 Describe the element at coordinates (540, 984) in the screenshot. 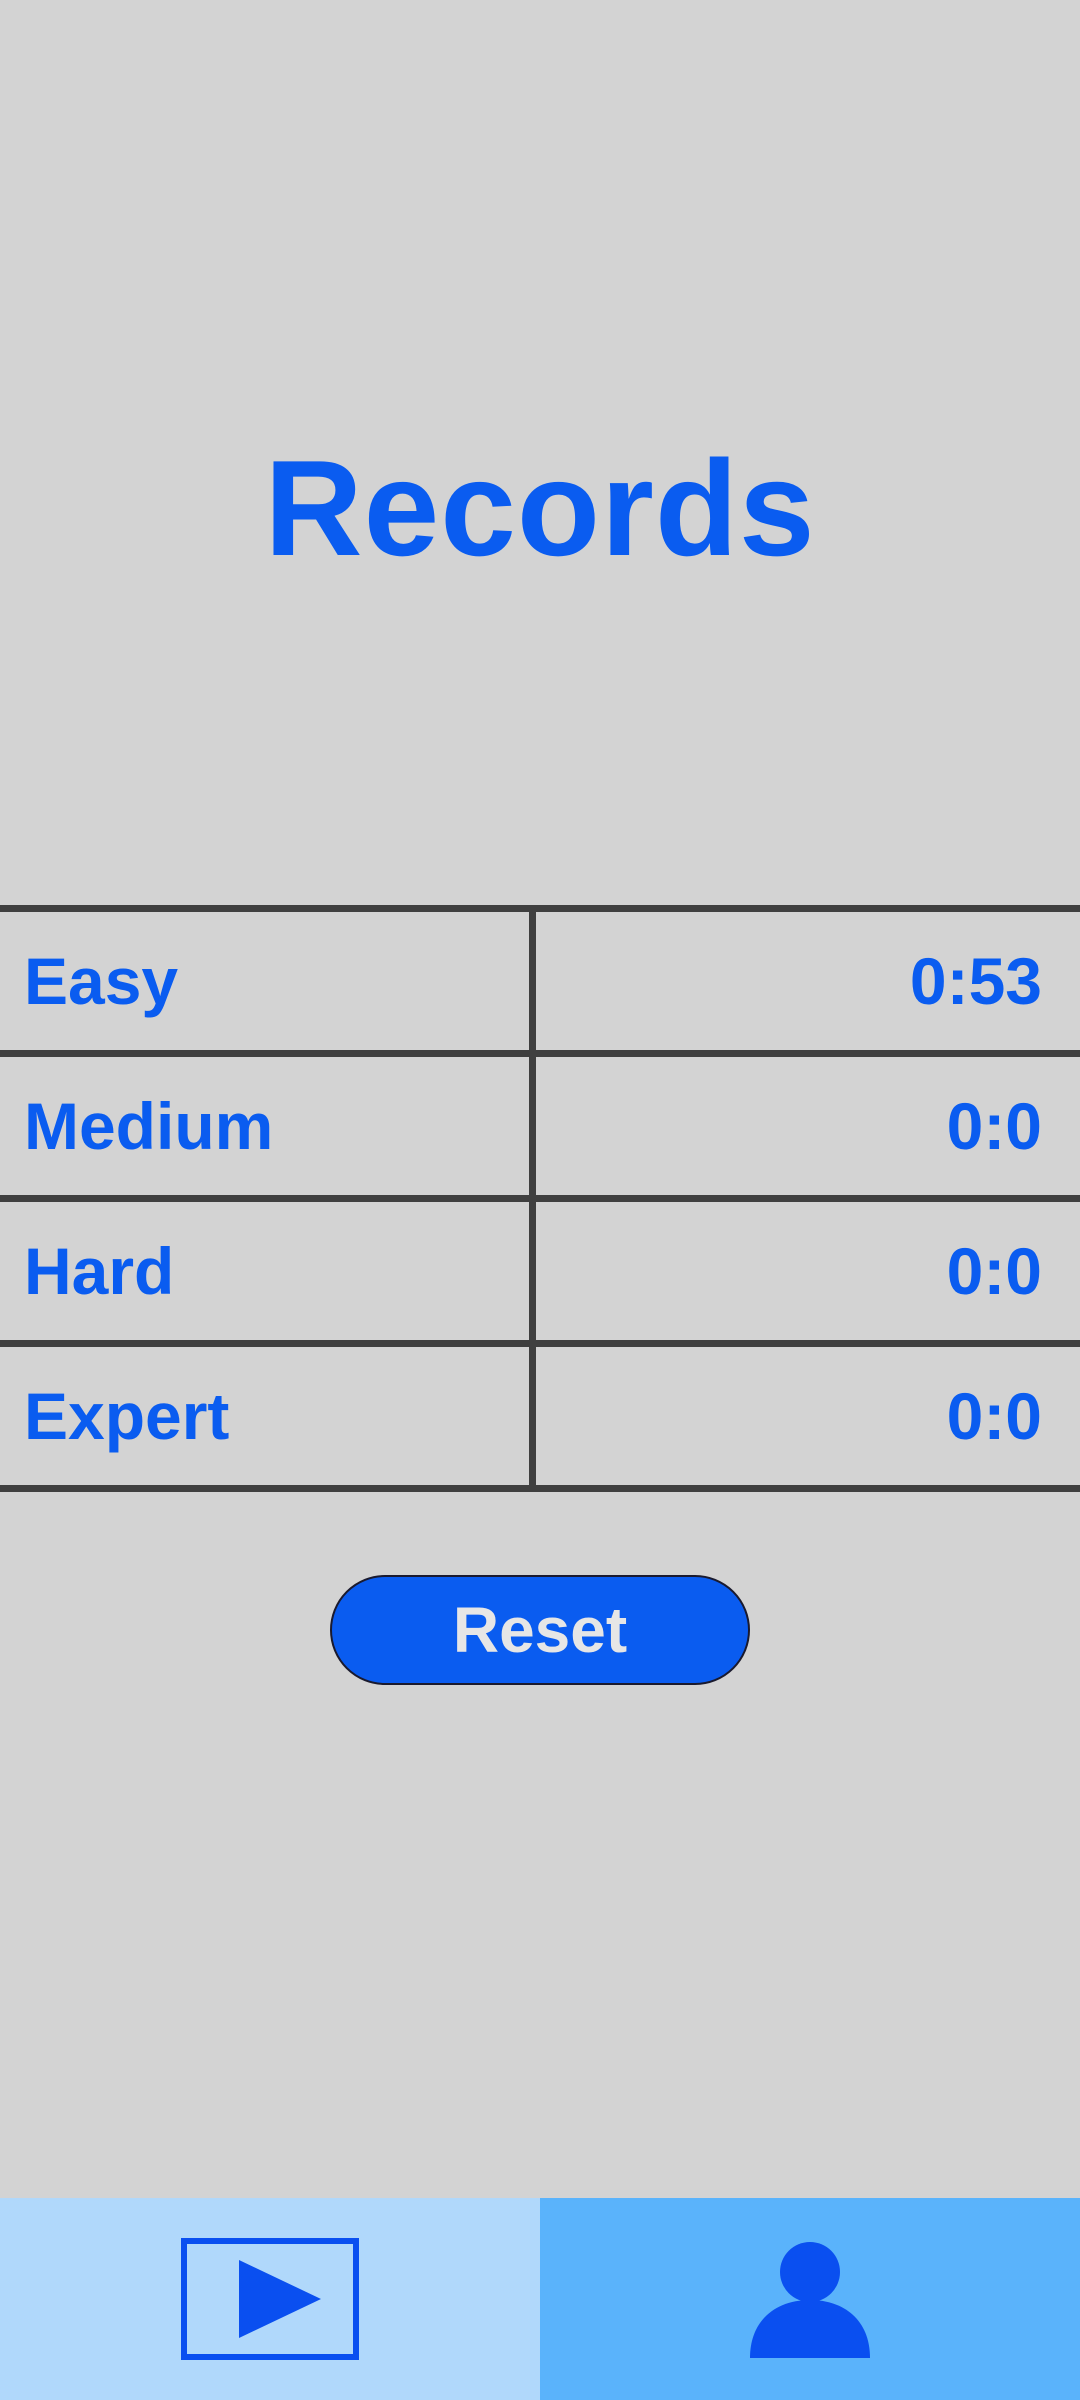

I see `table-row-easy: Easy 0:53` at that location.